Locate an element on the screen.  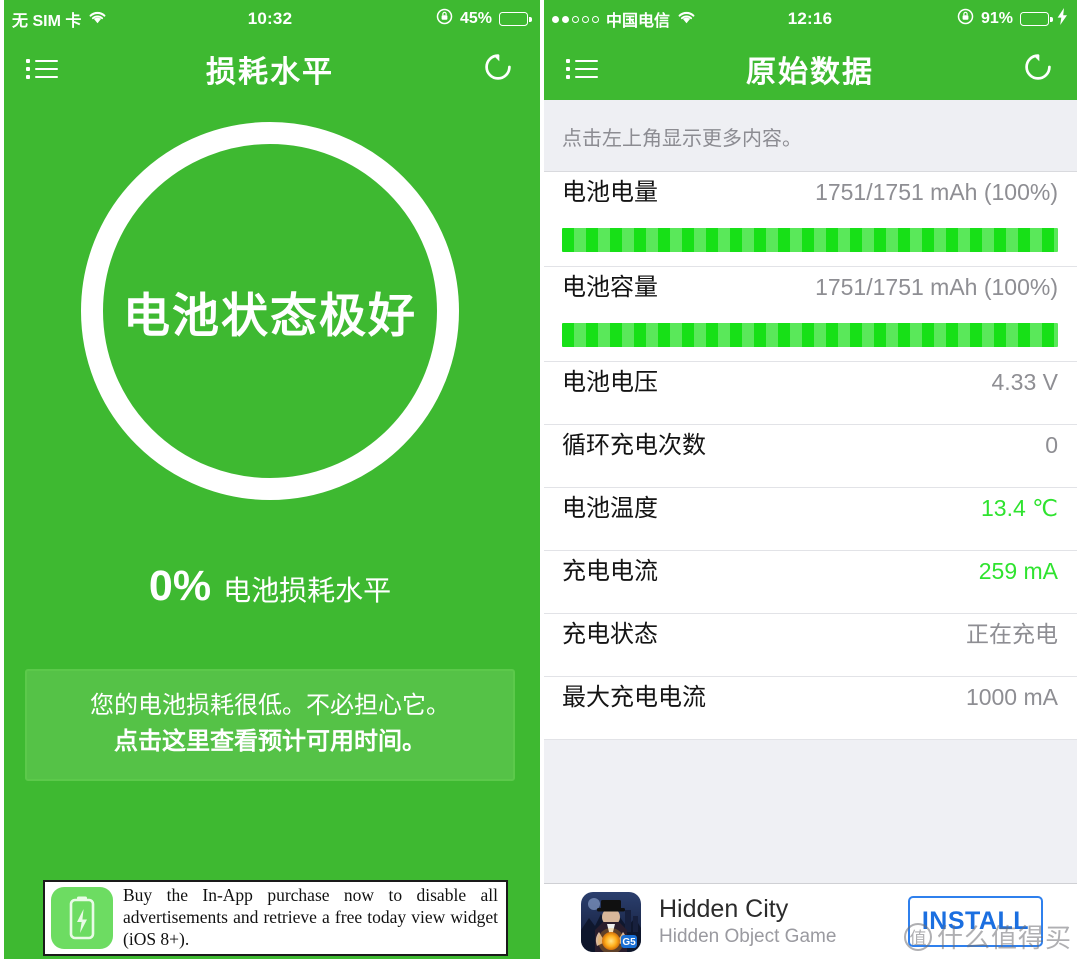
row-label: 电池温度 is located at coordinates (610, 508).